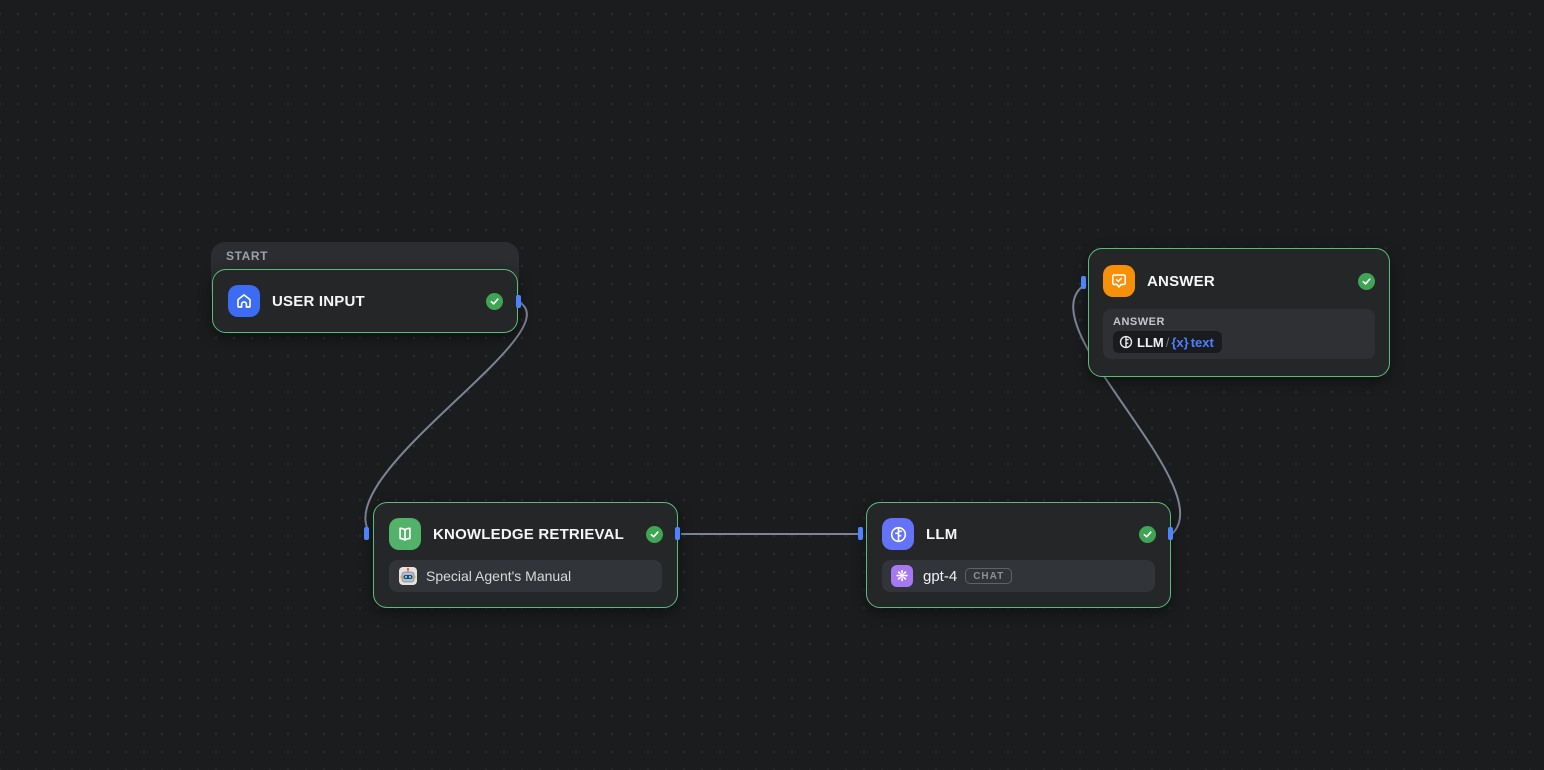  I want to click on robot-emoji-icon, so click(408, 576).